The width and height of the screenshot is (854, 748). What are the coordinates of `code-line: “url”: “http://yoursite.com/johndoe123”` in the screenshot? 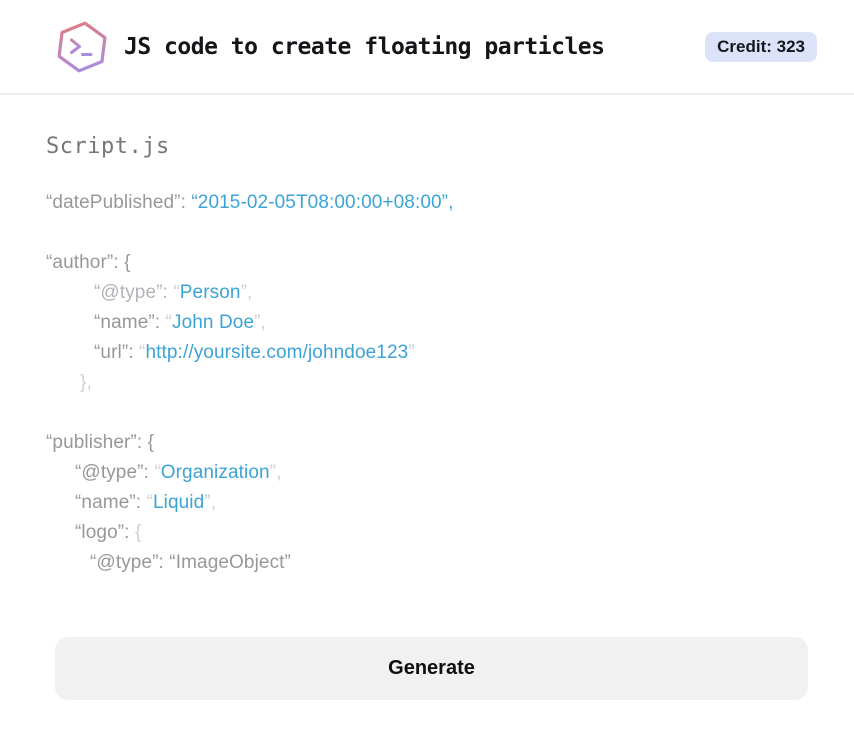 It's located at (427, 353).